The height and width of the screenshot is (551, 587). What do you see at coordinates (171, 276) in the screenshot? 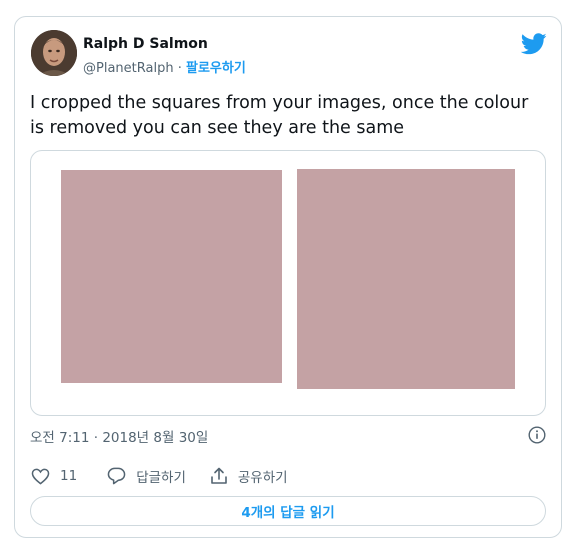
I see `color-swatch-left` at bounding box center [171, 276].